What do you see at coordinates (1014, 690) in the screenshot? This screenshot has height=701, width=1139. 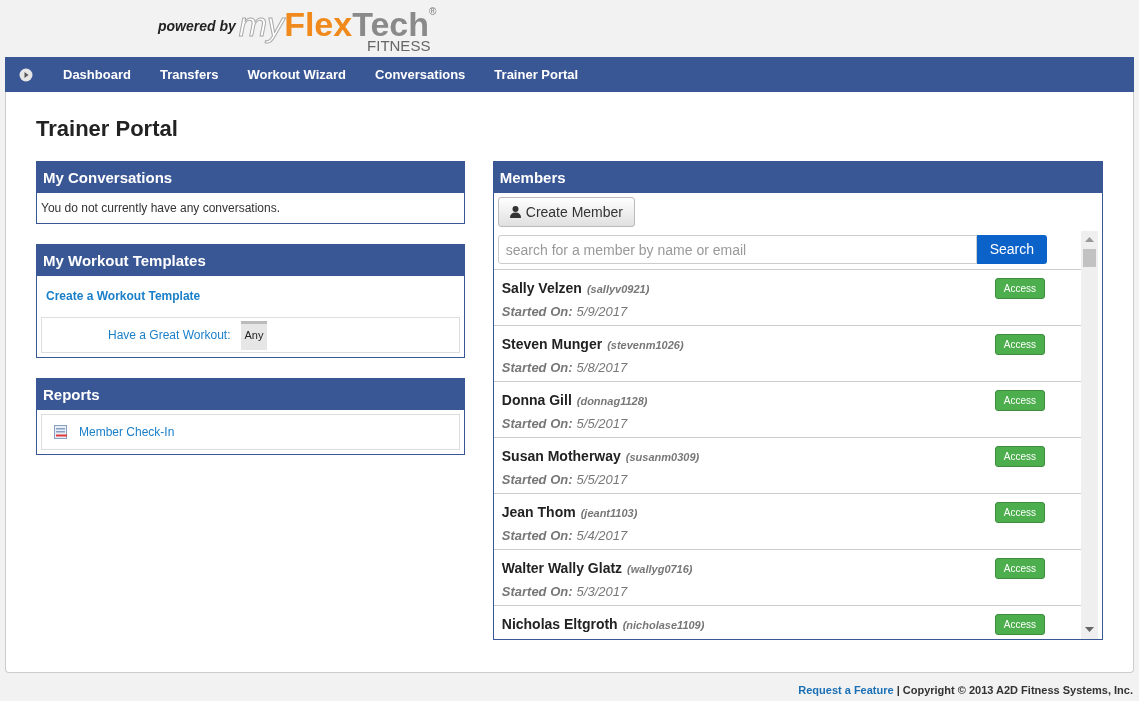 I see `copyright-text: | Copyright © 2013 A2D Fitness Systems, Inc.` at bounding box center [1014, 690].